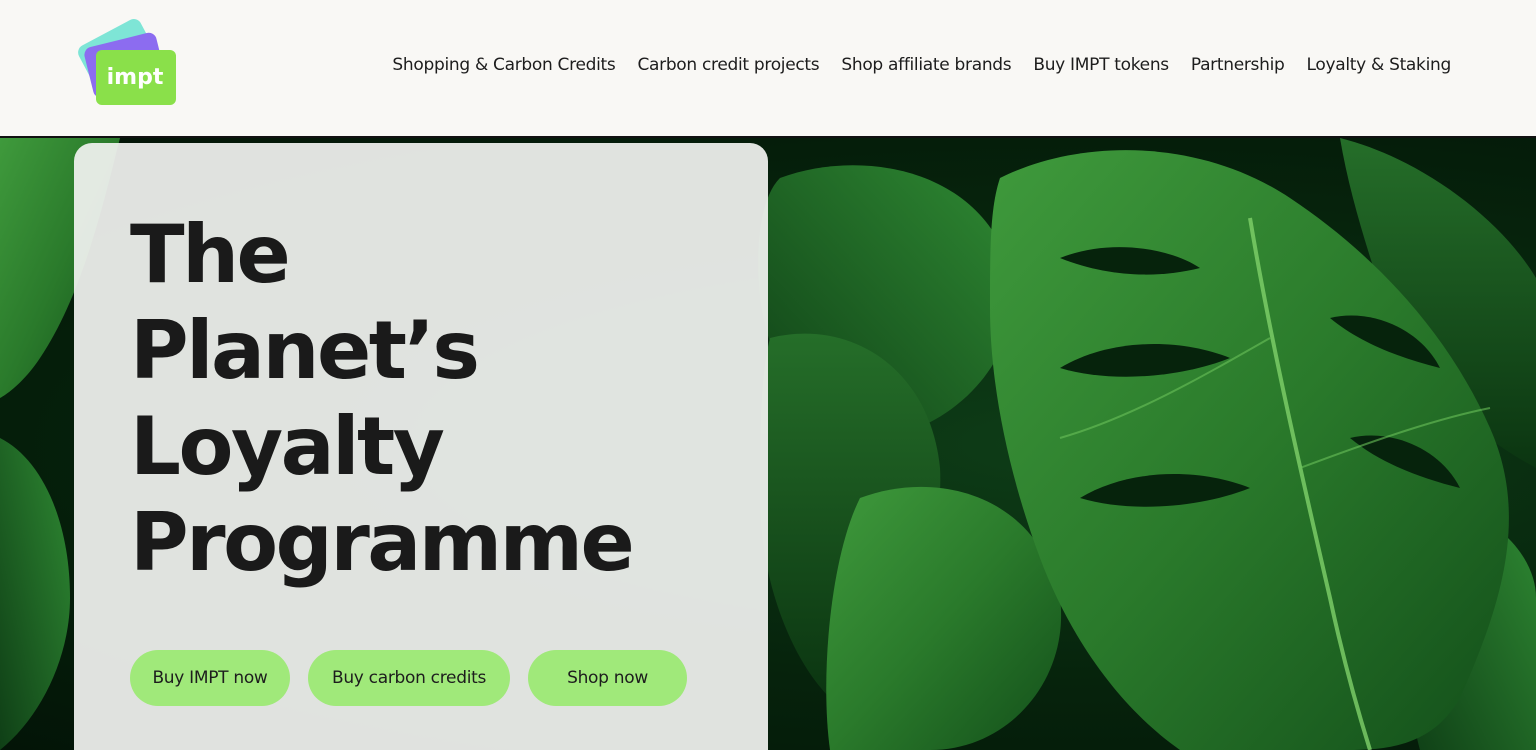 The image size is (1536, 750). Describe the element at coordinates (1101, 65) in the screenshot. I see `nav-item-buy-impt-tokens: Buy IMPT tokens` at that location.